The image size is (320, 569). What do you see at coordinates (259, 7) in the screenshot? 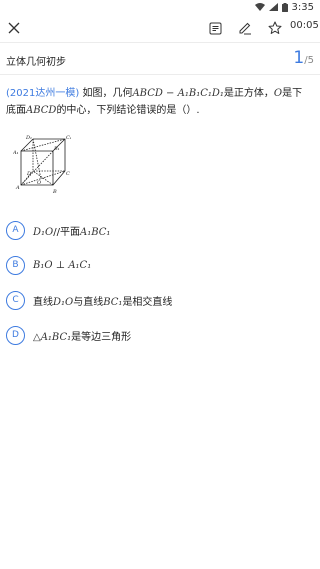
I see `wifi-icon` at bounding box center [259, 7].